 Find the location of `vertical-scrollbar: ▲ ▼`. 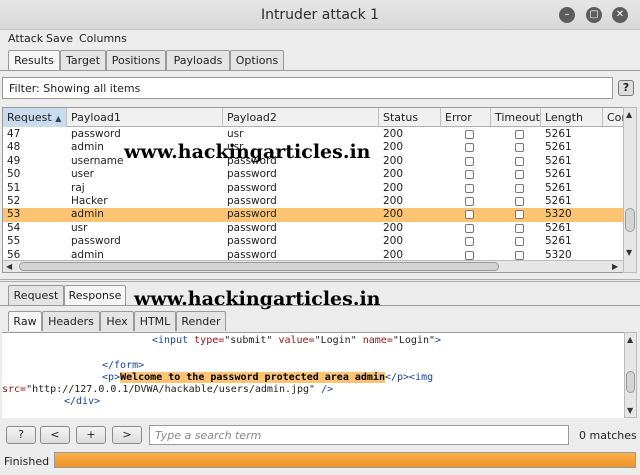

vertical-scrollbar: ▲ ▼ is located at coordinates (630, 190).